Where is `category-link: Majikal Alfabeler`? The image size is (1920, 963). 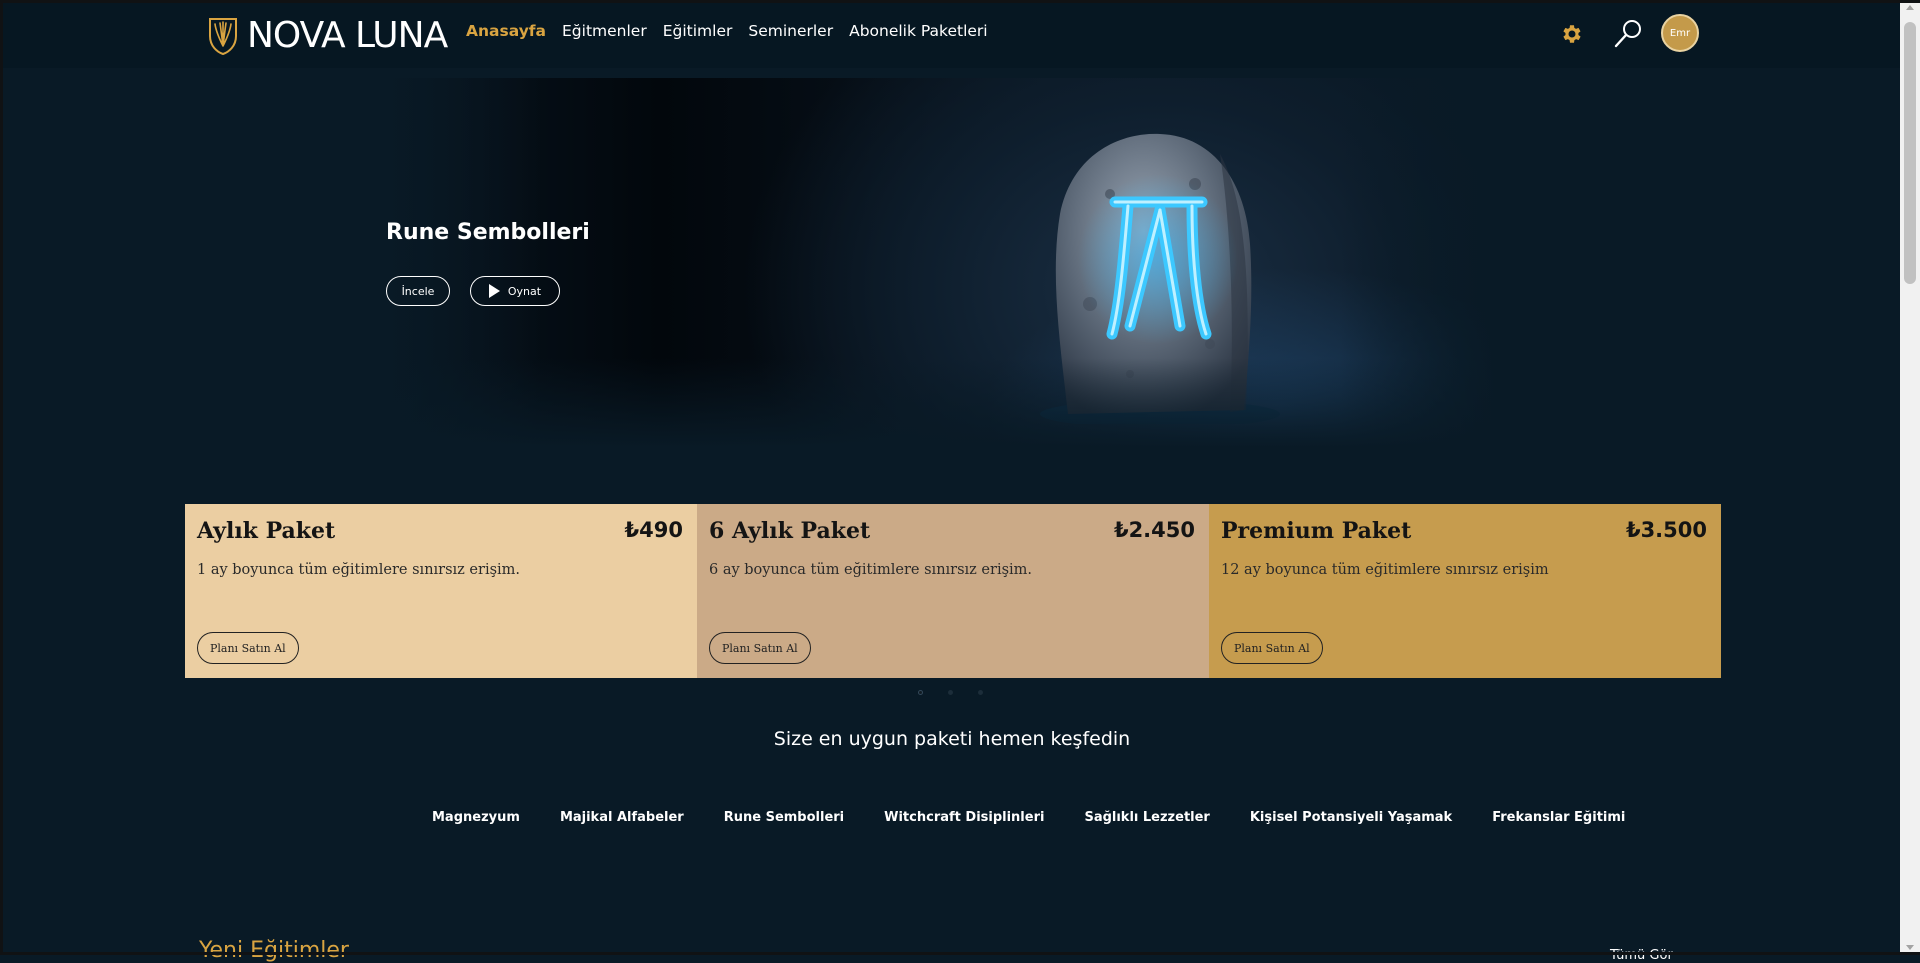 category-link: Majikal Alfabeler is located at coordinates (622, 817).